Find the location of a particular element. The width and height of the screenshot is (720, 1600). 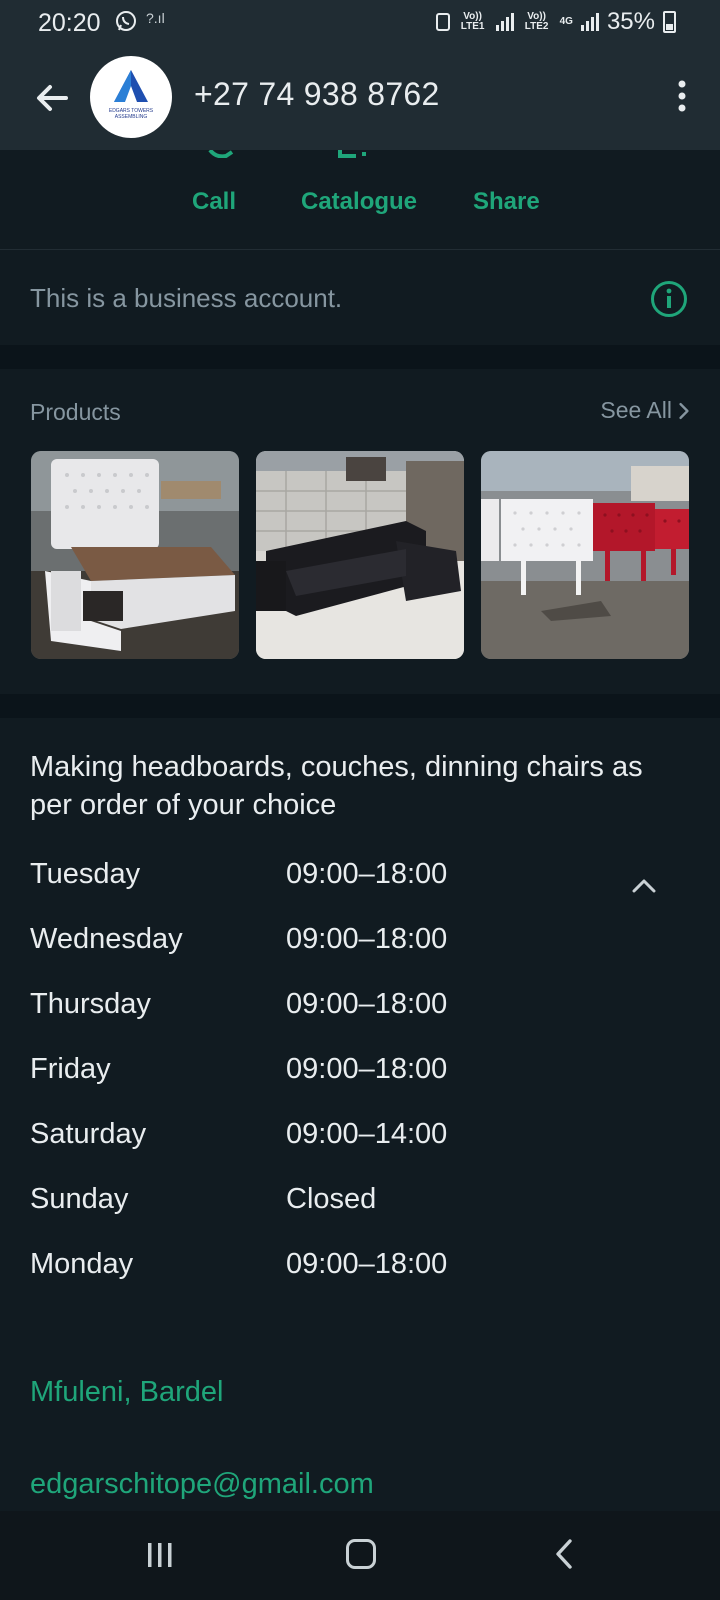

hours-row: Friday 09:00–18:00 is located at coordinates (350, 1073).